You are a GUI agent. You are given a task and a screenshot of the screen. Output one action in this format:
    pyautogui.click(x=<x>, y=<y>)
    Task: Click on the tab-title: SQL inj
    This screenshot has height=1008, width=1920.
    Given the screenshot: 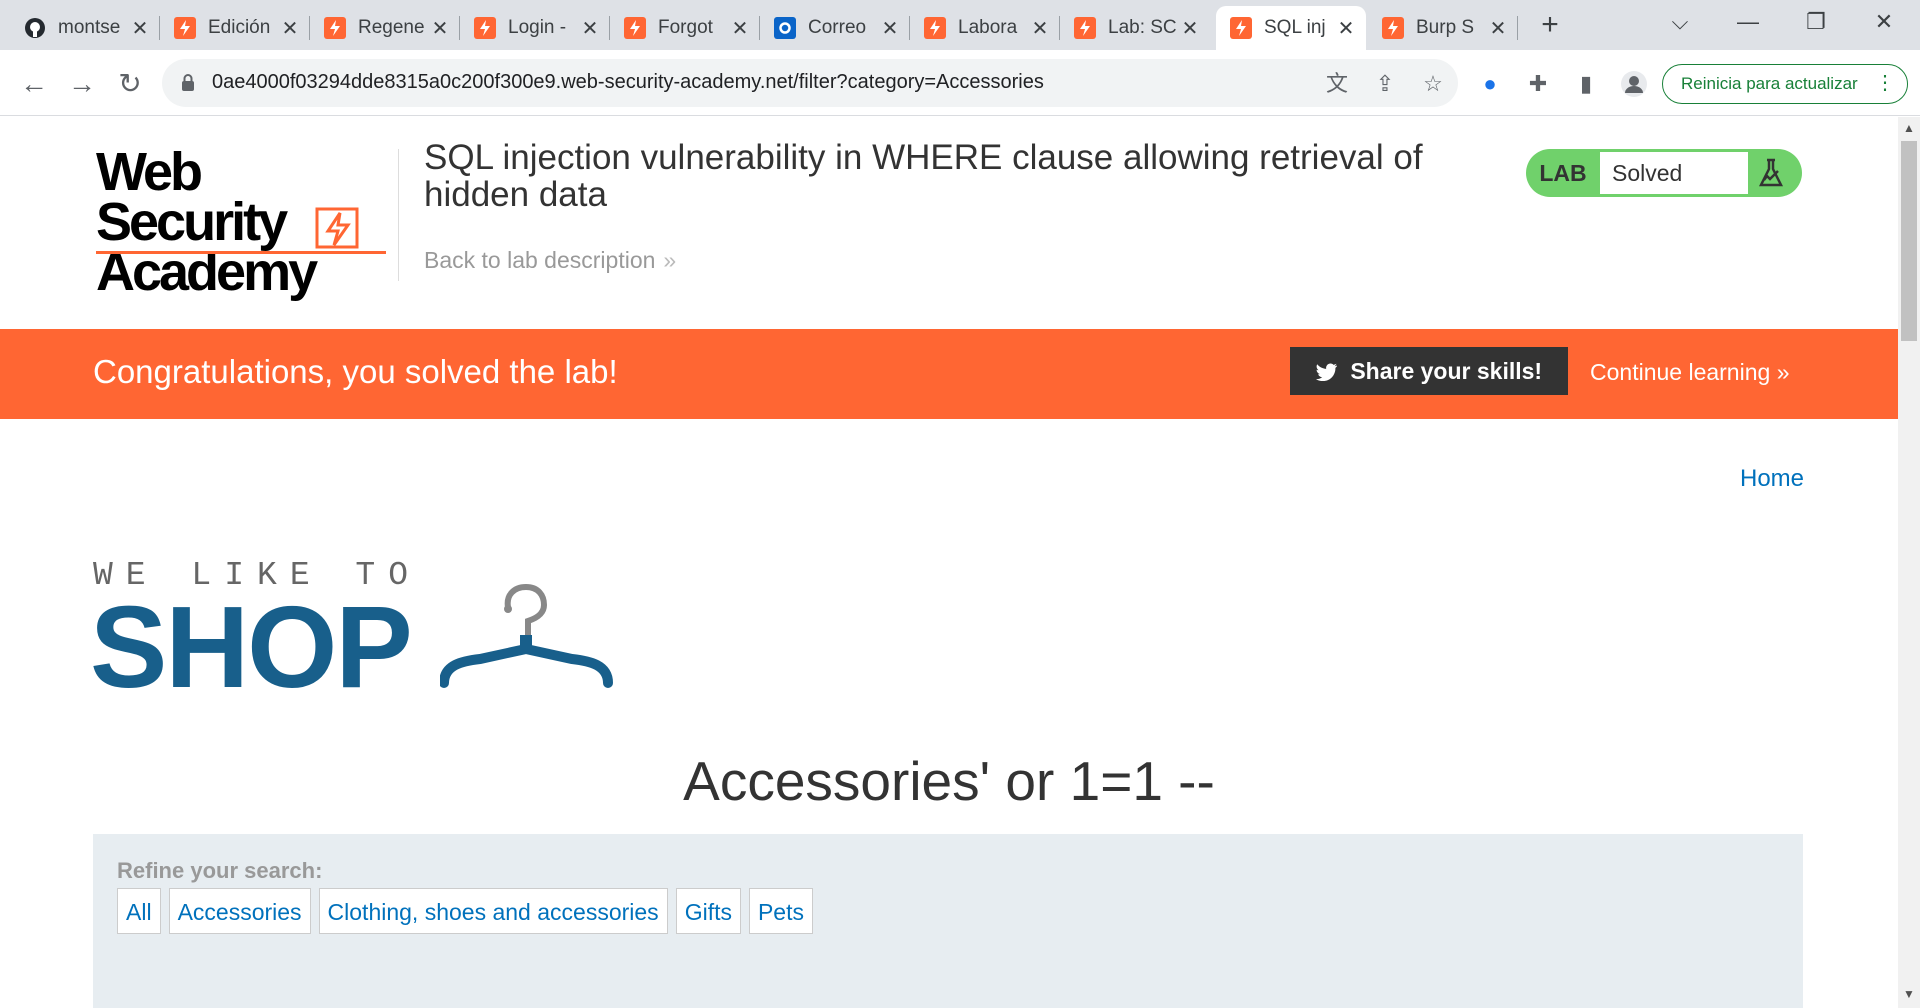 What is the action you would take?
    pyautogui.click(x=1295, y=27)
    